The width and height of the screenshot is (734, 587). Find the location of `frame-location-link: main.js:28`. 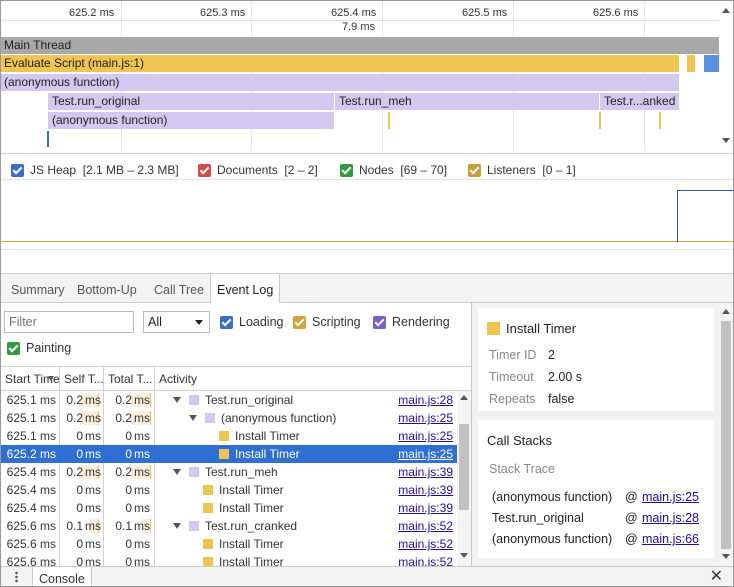

frame-location-link: main.js:28 is located at coordinates (670, 518).